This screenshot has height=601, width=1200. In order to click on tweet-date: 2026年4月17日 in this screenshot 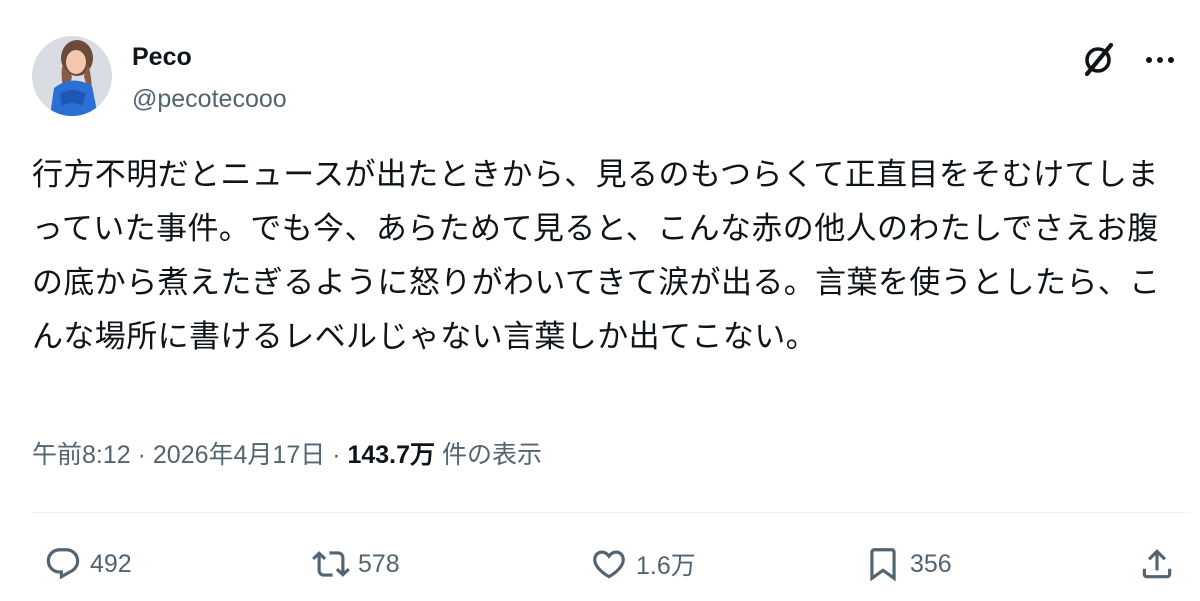, I will do `click(239, 455)`.